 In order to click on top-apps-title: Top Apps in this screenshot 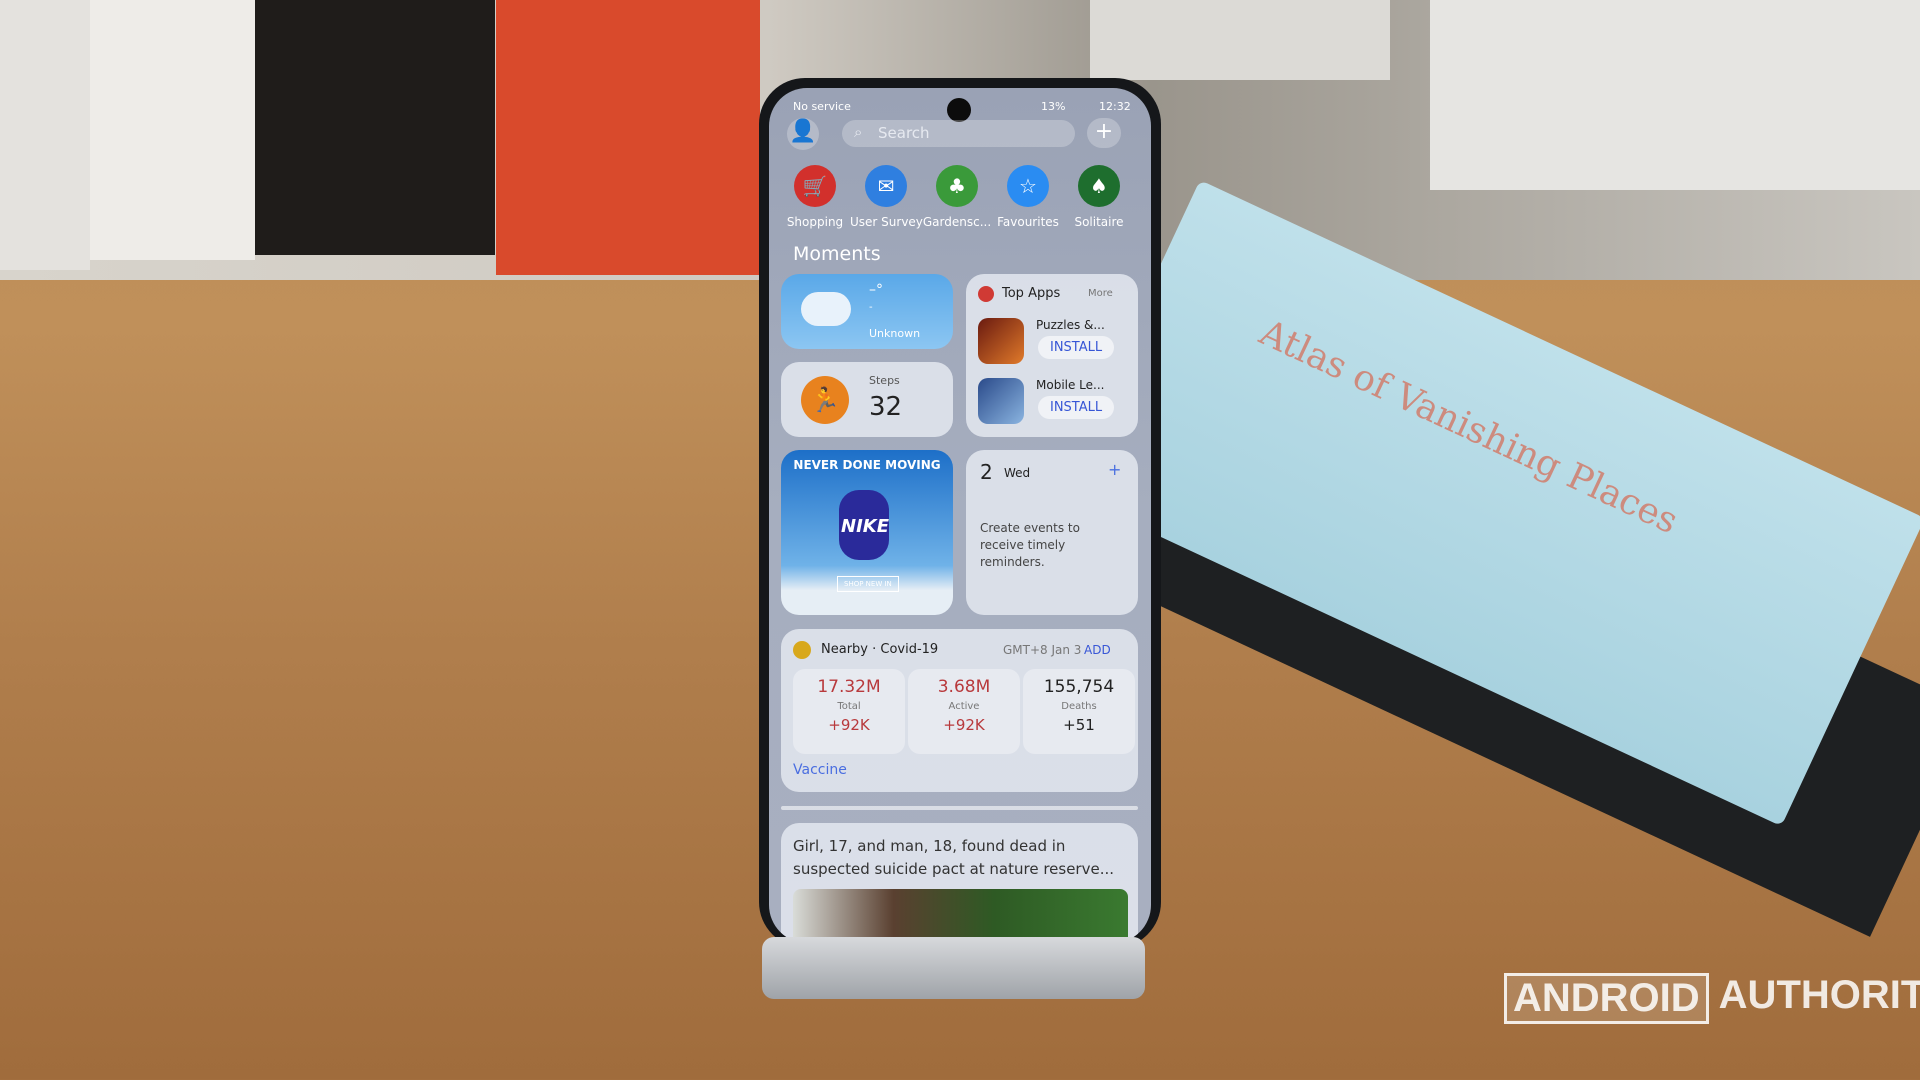, I will do `click(1031, 293)`.